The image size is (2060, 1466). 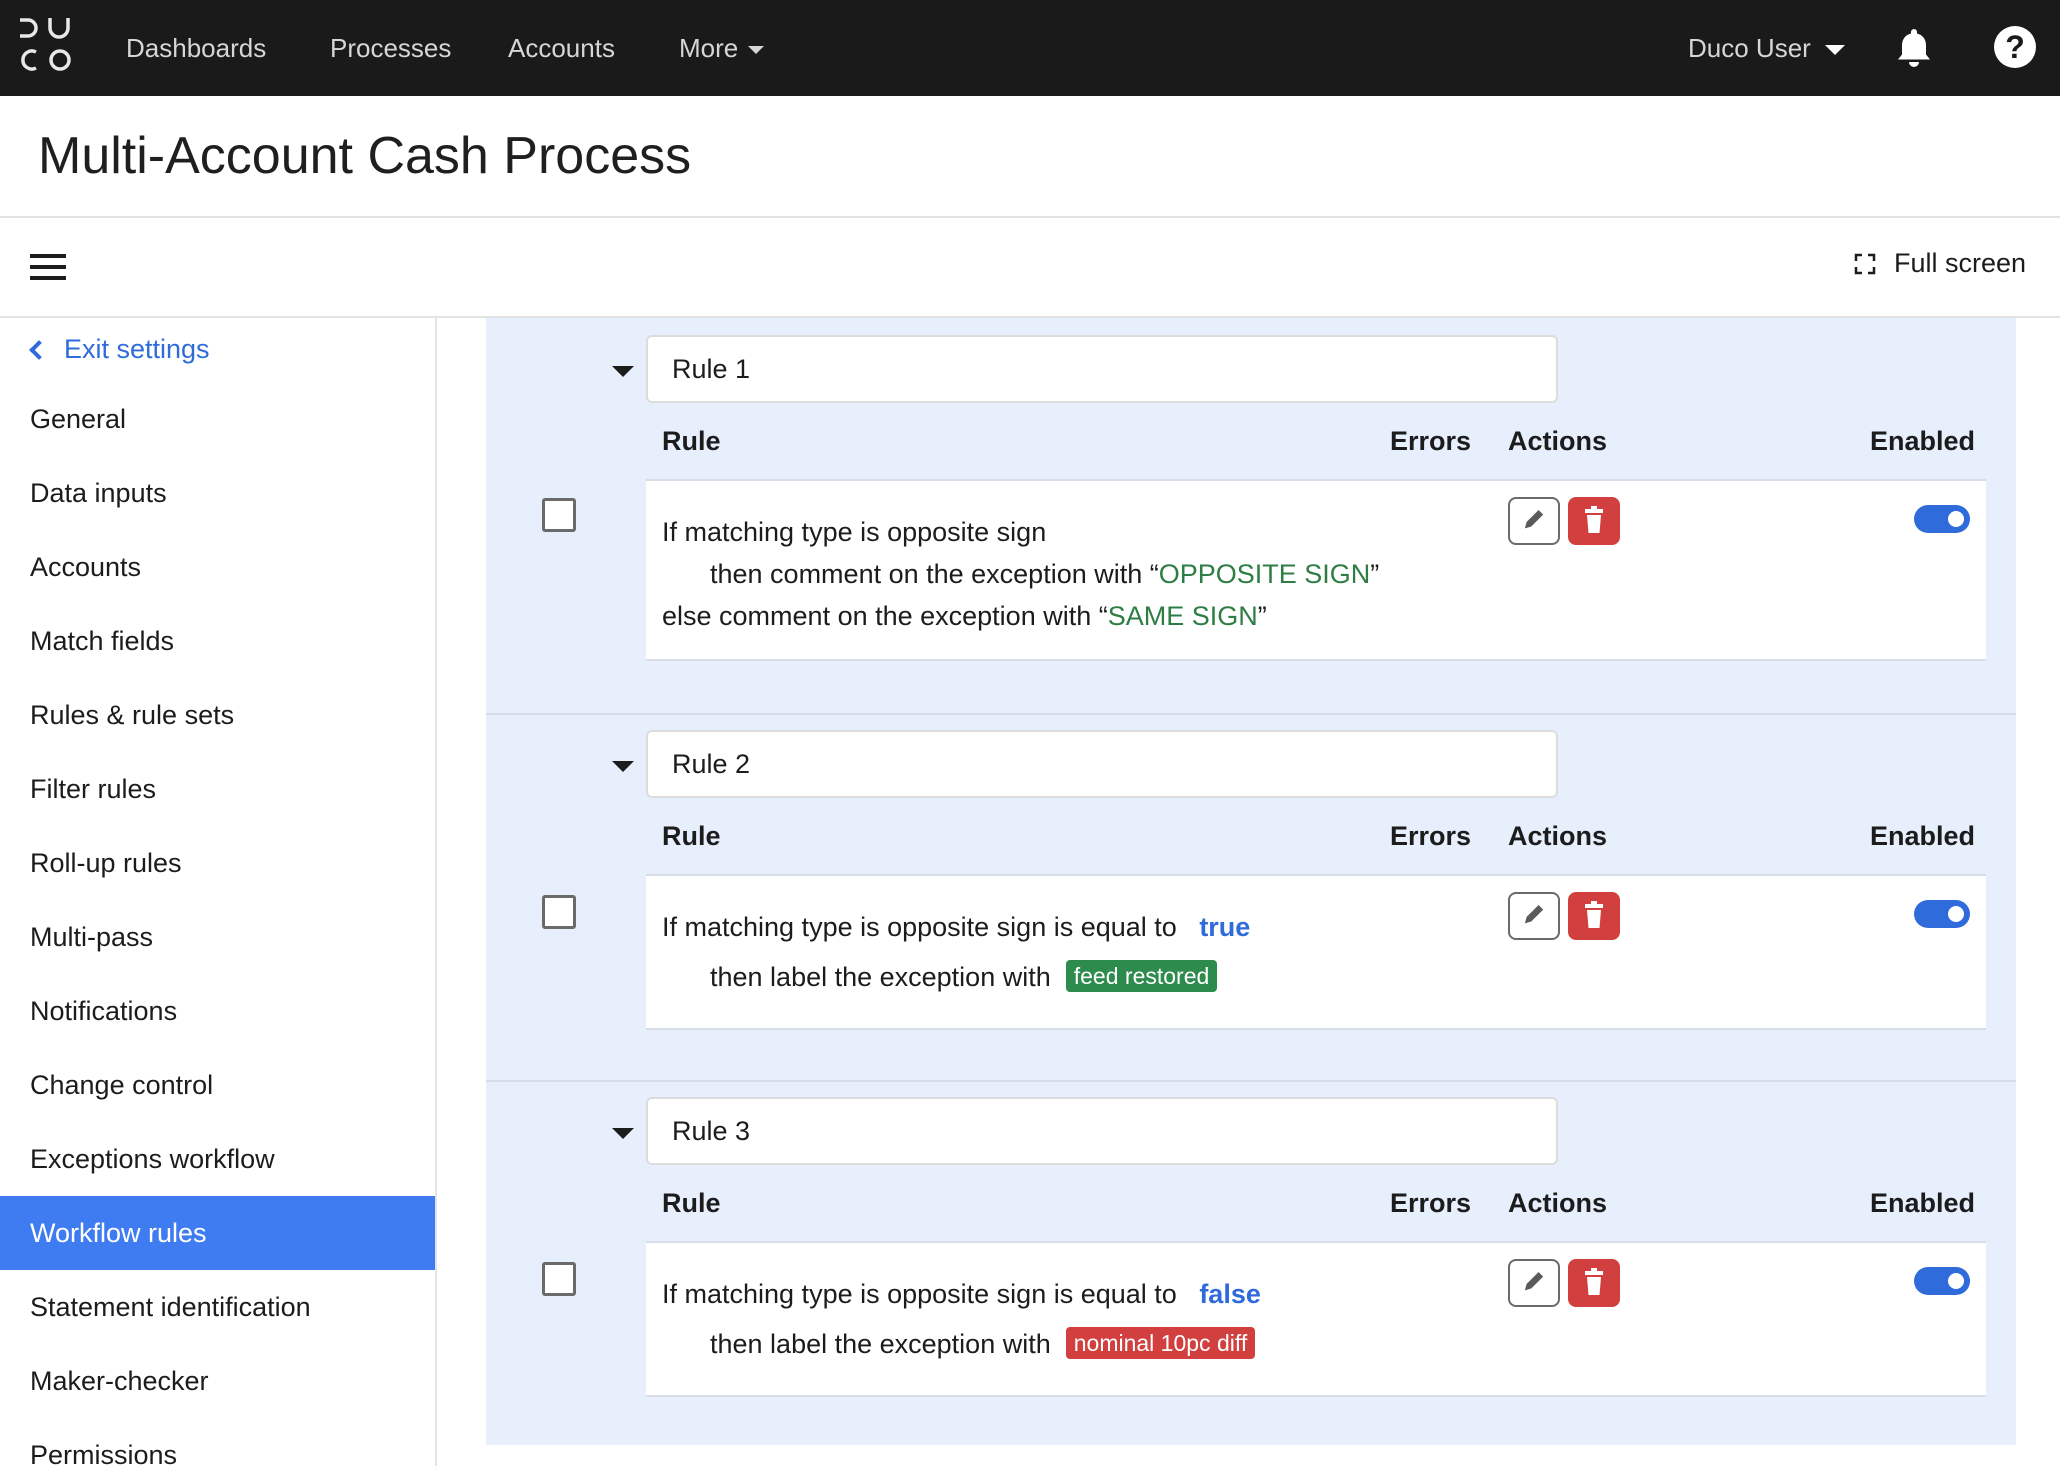 I want to click on sidebar-item-multi-pass: Multi-pass, so click(x=217, y=937).